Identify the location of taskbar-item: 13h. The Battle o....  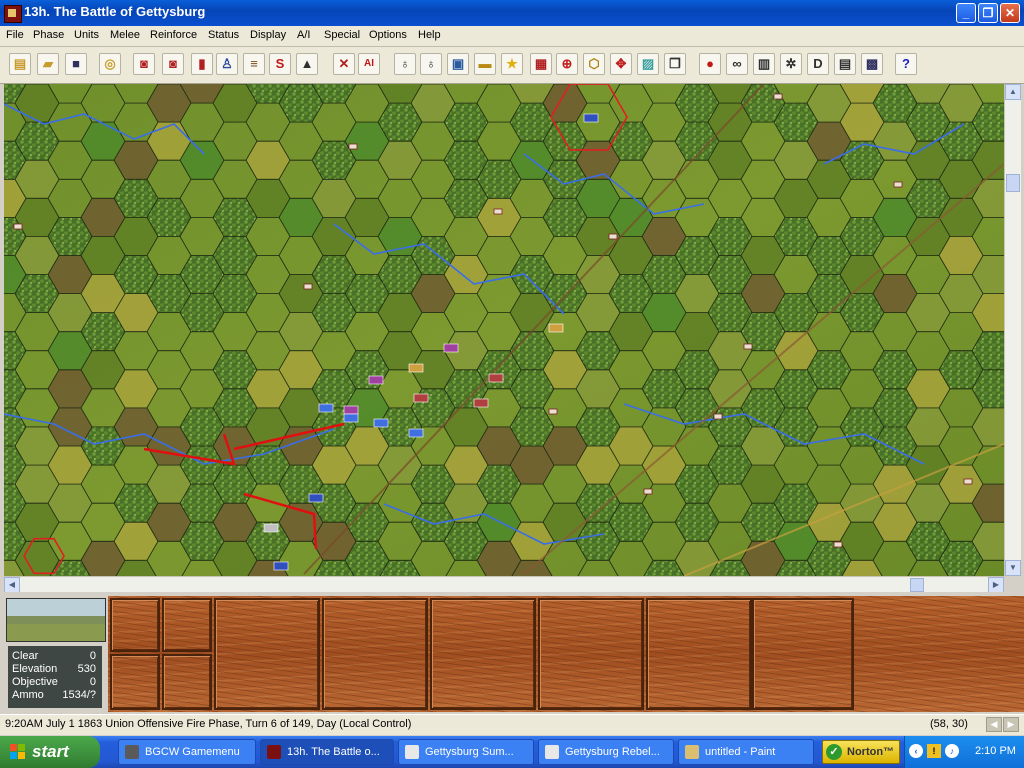
(327, 752).